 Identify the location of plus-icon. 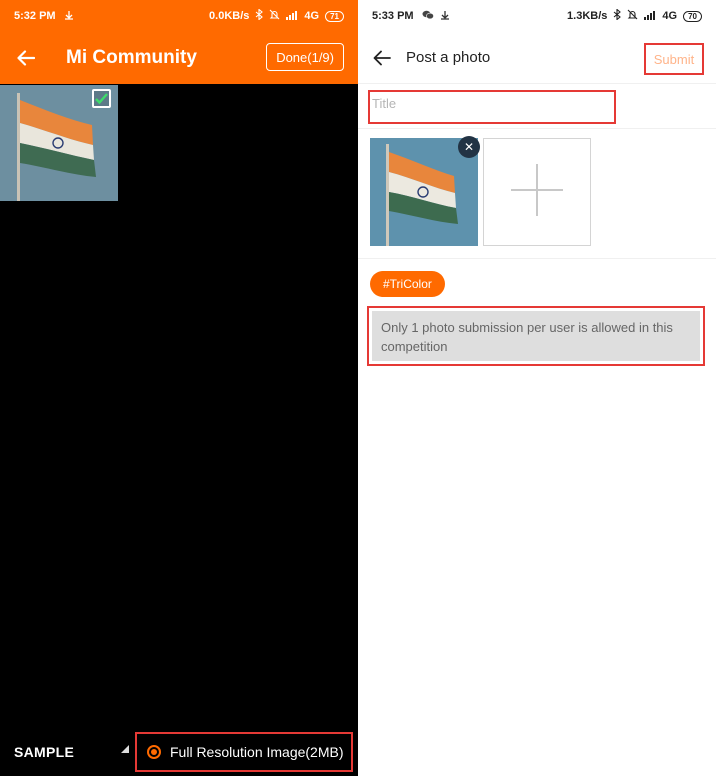
(537, 192).